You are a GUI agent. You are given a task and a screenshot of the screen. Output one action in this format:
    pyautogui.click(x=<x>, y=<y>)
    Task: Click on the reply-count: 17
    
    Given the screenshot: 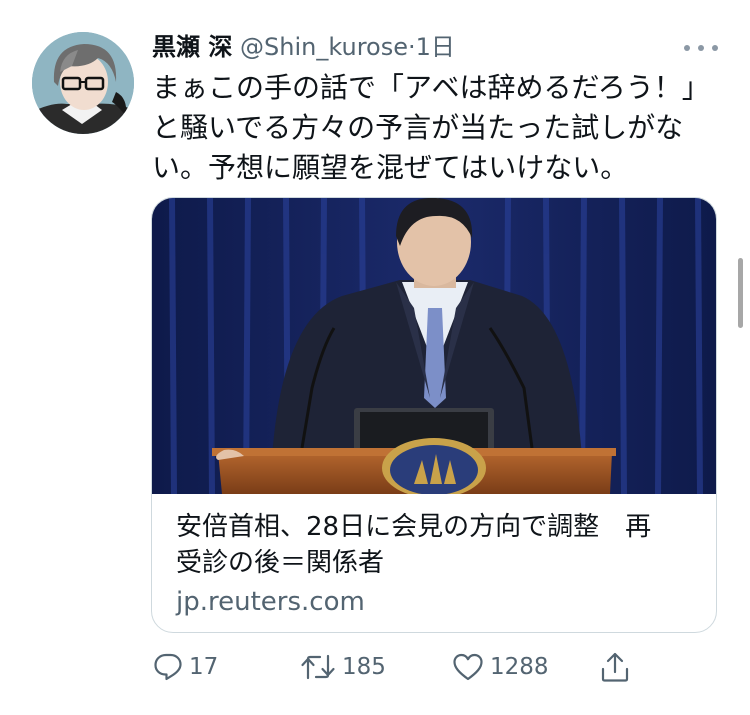 What is the action you would take?
    pyautogui.click(x=204, y=667)
    